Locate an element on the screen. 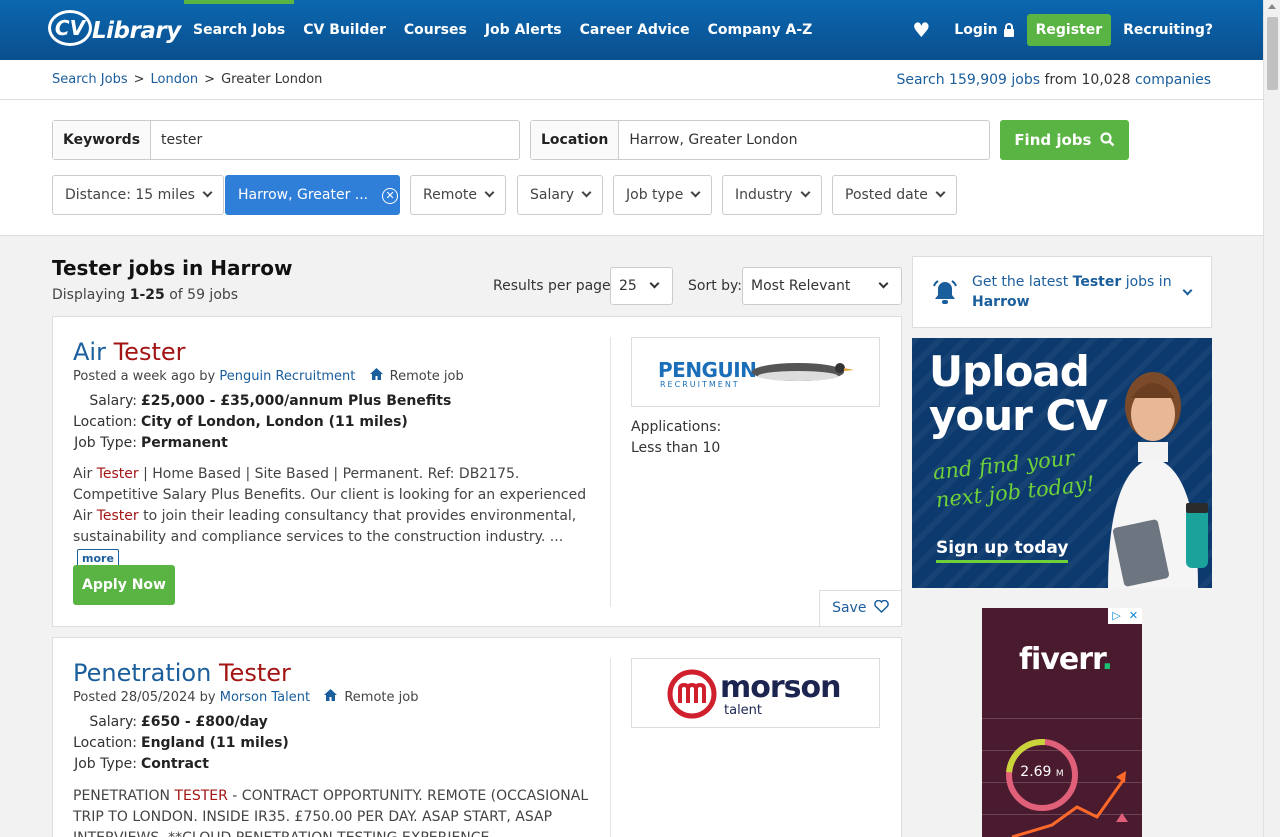 This screenshot has height=837, width=1280. clear-circle-icon: ✕ is located at coordinates (390, 196).